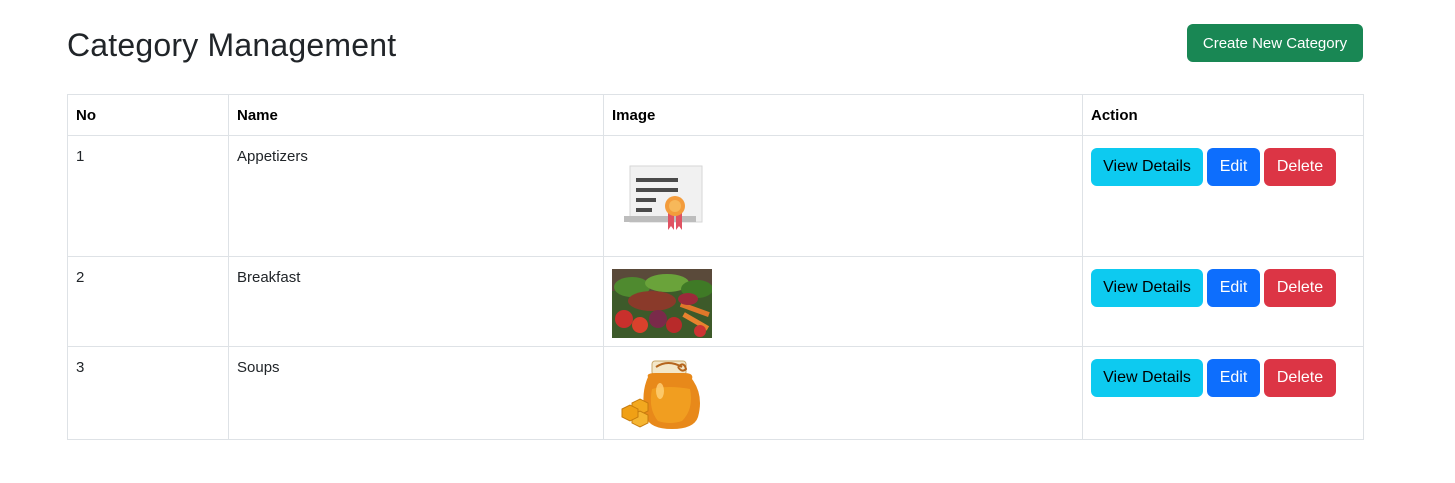  What do you see at coordinates (232, 45) in the screenshot?
I see `page-title: Category Management` at bounding box center [232, 45].